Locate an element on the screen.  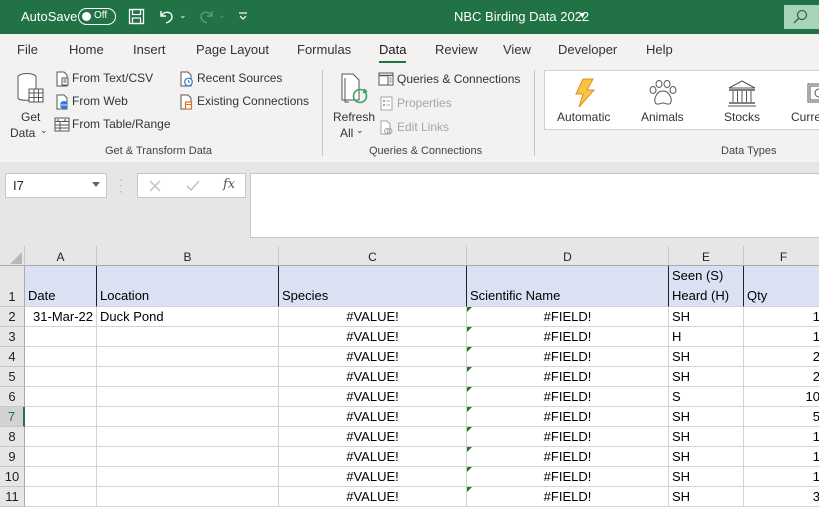
autosave-toggle: Off is located at coordinates (97, 16).